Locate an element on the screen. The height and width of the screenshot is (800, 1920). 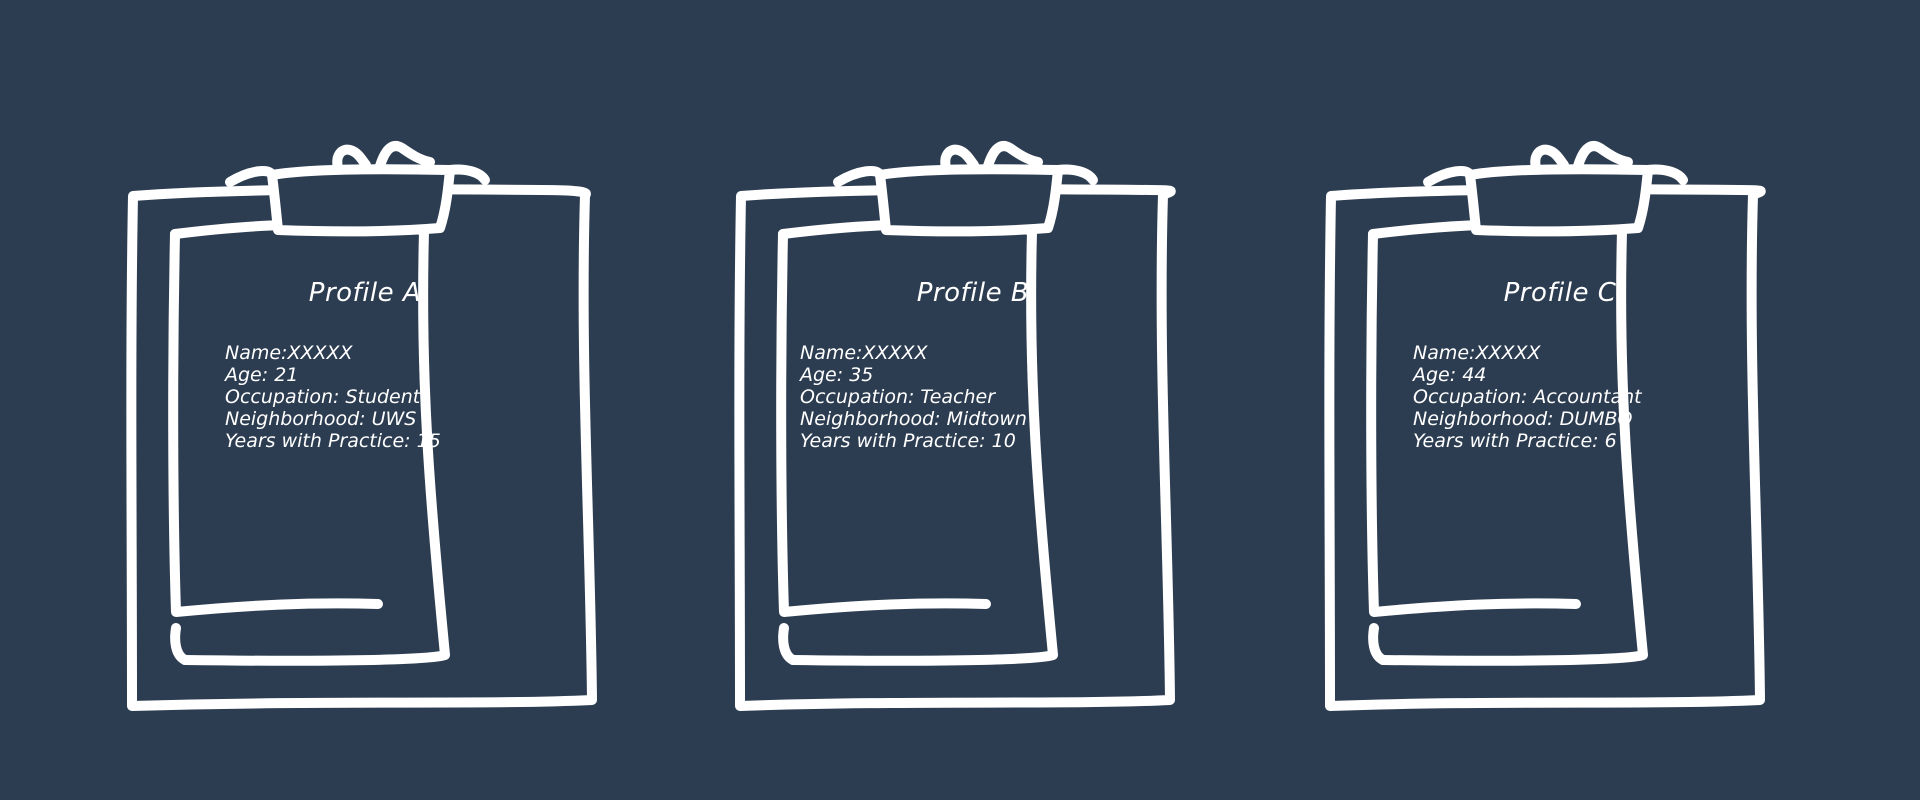
profile-occupation: Occupation: Accountant is located at coordinates (1527, 397).